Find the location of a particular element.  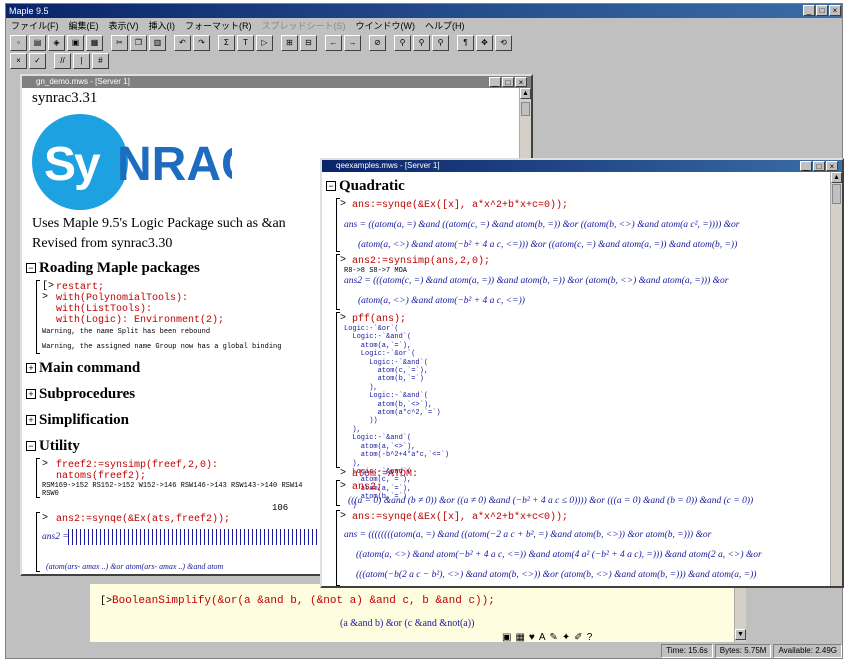

menu-view: 表示(V) is located at coordinates (124, 26).